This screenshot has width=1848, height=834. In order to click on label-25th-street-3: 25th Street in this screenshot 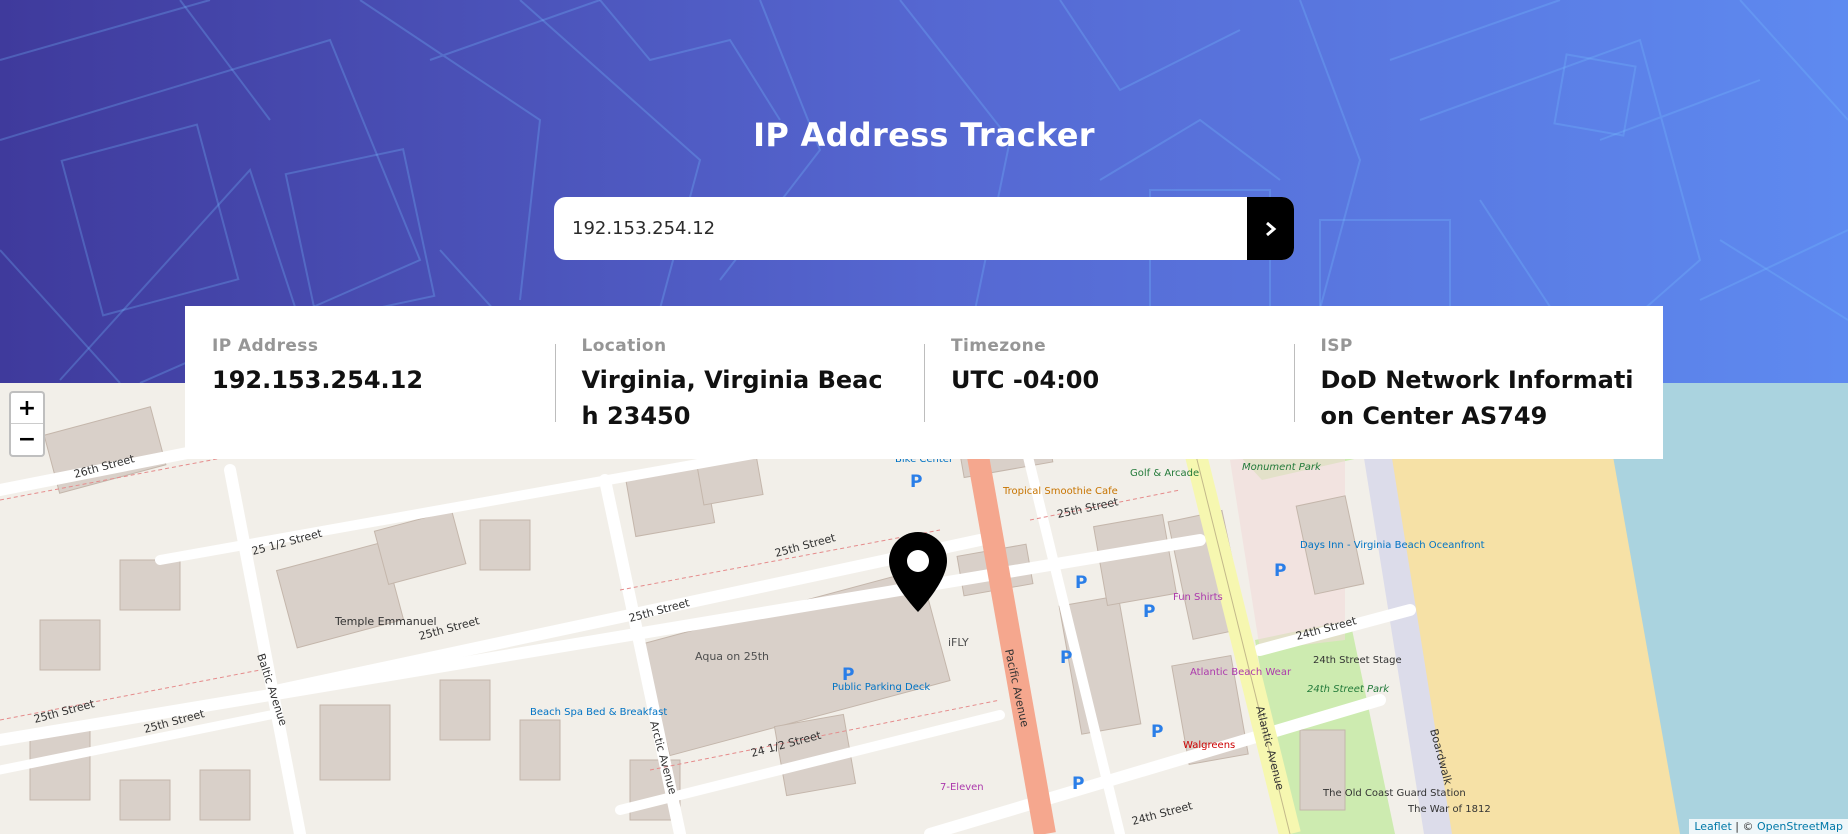, I will do `click(805, 545)`.